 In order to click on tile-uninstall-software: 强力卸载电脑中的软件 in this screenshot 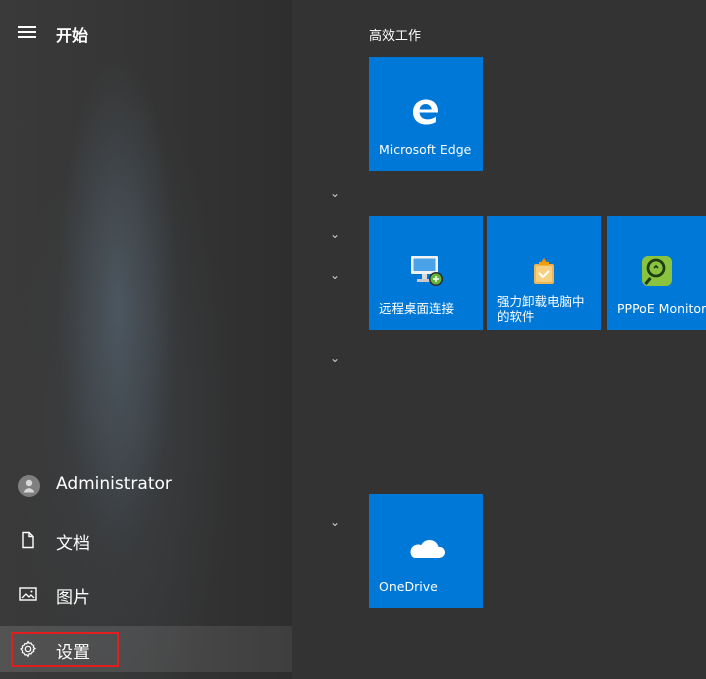, I will do `click(544, 273)`.